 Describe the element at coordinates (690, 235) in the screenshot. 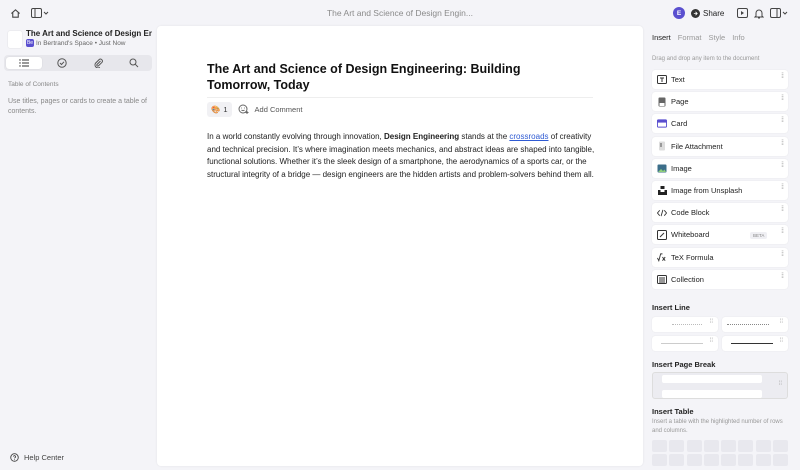

I see `insert-item-label: Whiteboard` at that location.